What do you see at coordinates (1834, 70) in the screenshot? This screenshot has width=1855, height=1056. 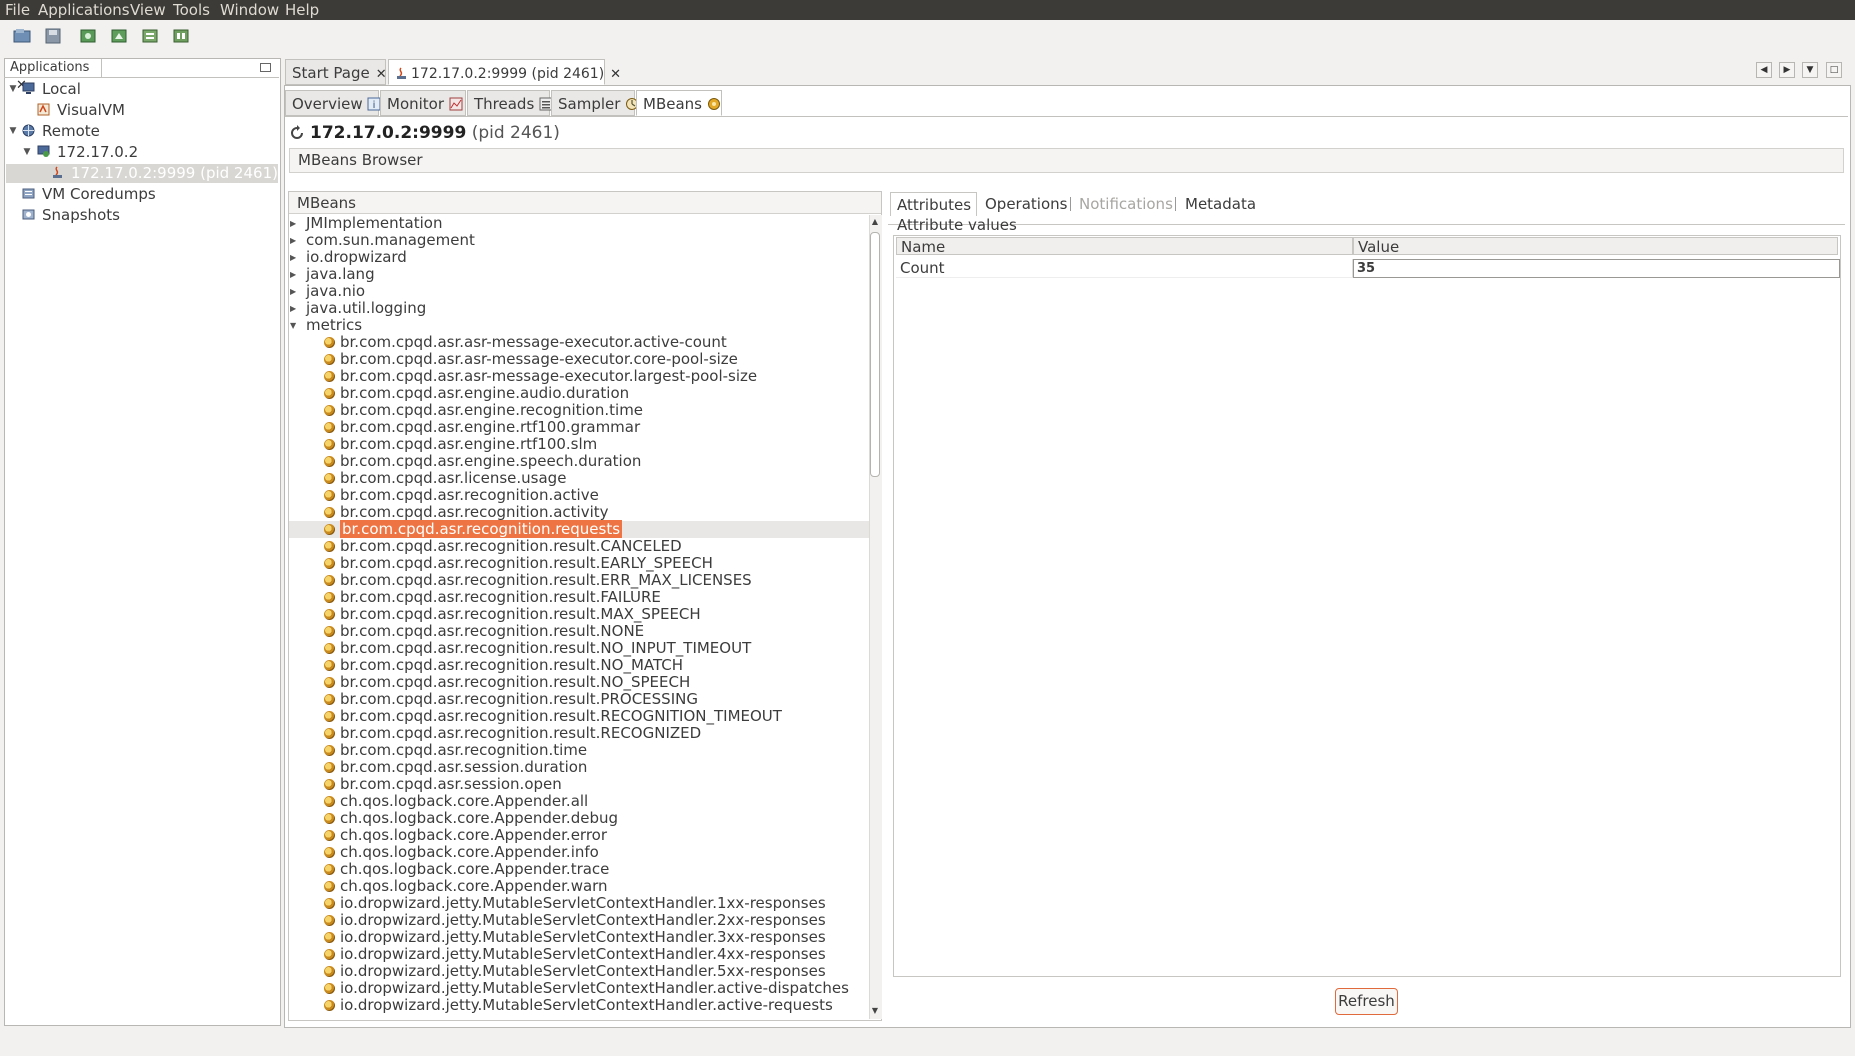 I see `maximize-button: □` at bounding box center [1834, 70].